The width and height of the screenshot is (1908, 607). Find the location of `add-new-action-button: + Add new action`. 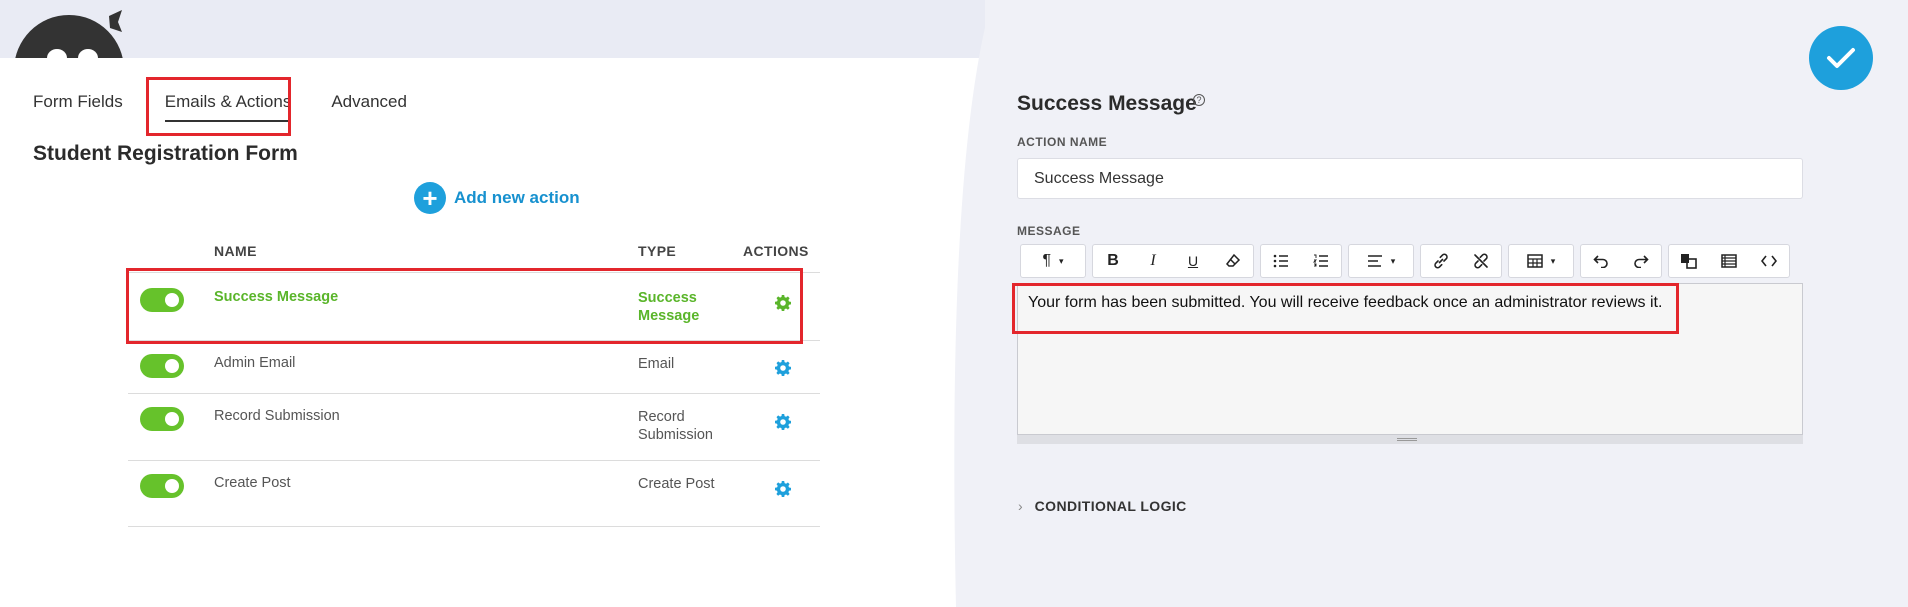

add-new-action-button: + Add new action is located at coordinates (497, 198).